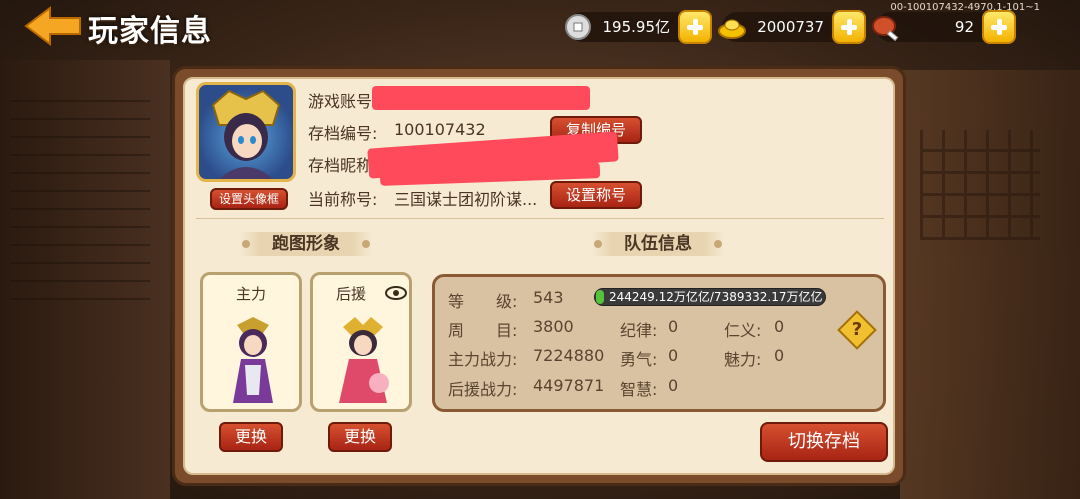 Image resolution: width=1080 pixels, height=499 pixels. I want to click on account-label: 游戏账号, so click(340, 101).